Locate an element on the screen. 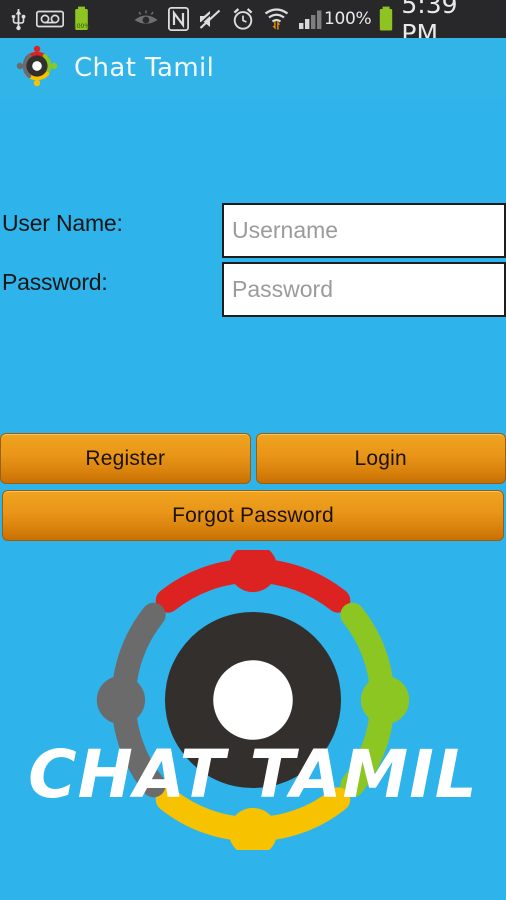  forgot-password-button: Forgot Password is located at coordinates (253, 515).